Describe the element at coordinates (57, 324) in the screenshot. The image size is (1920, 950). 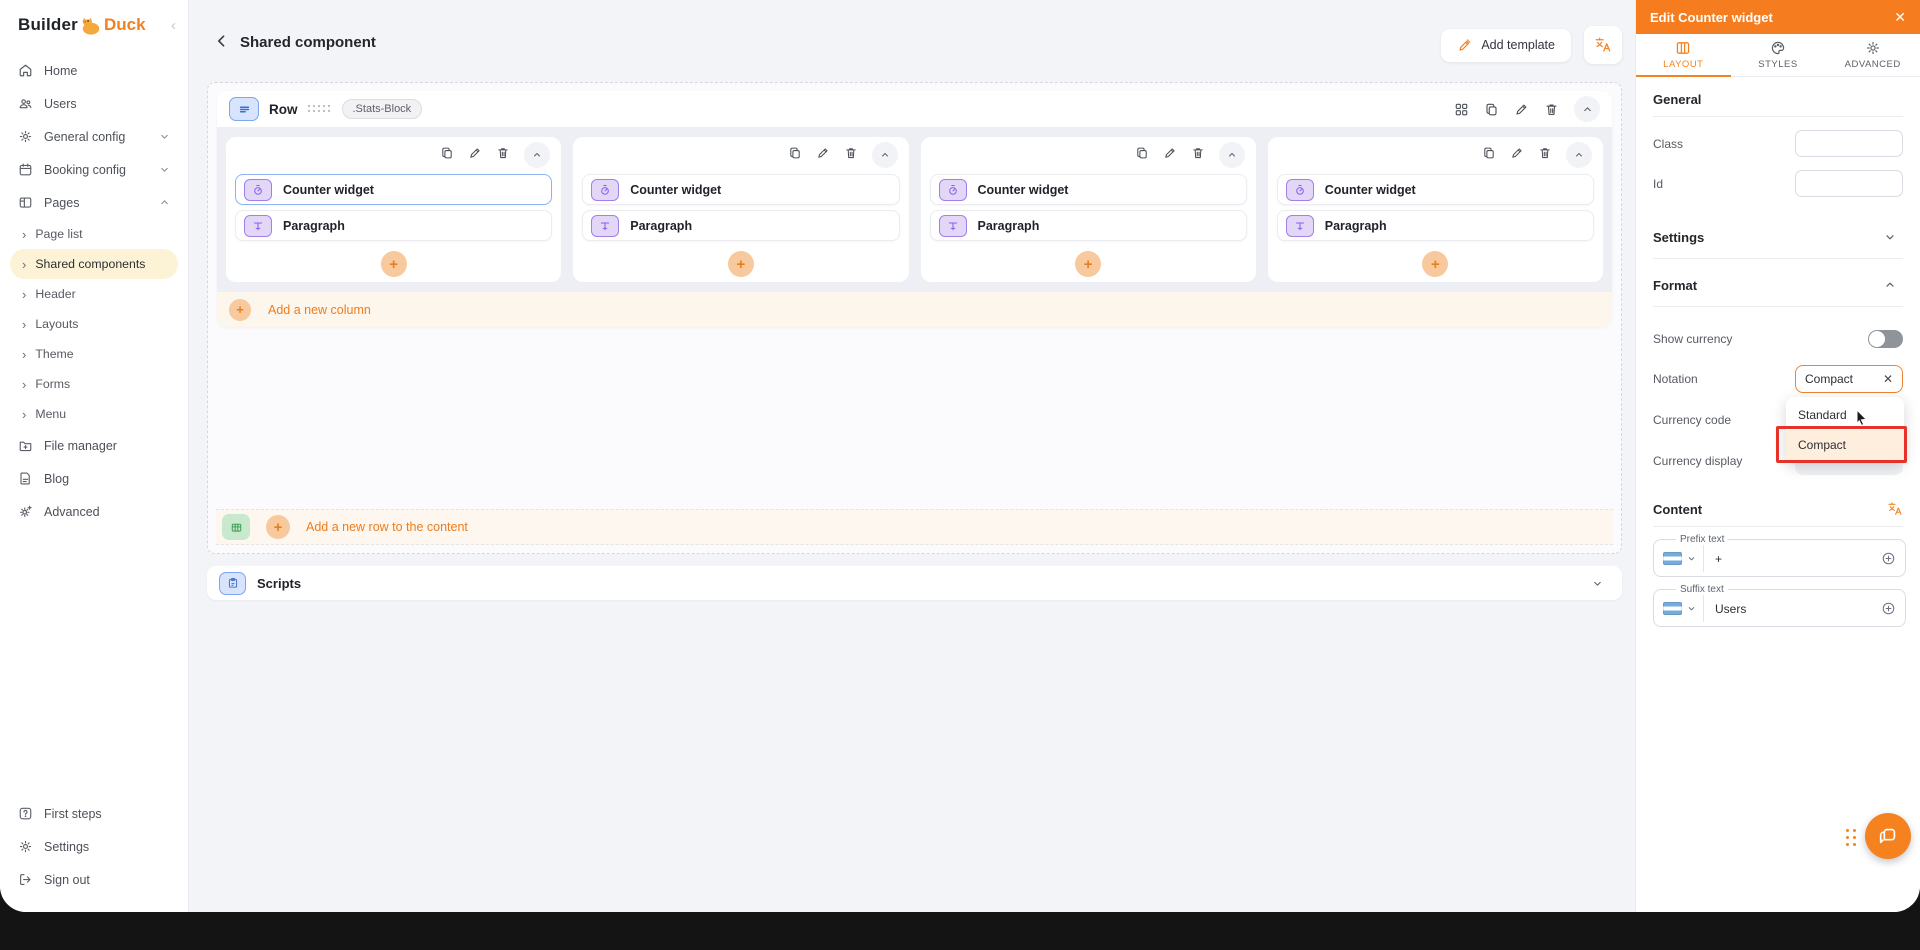
I see `sidebar-subitem-label: Layouts` at that location.